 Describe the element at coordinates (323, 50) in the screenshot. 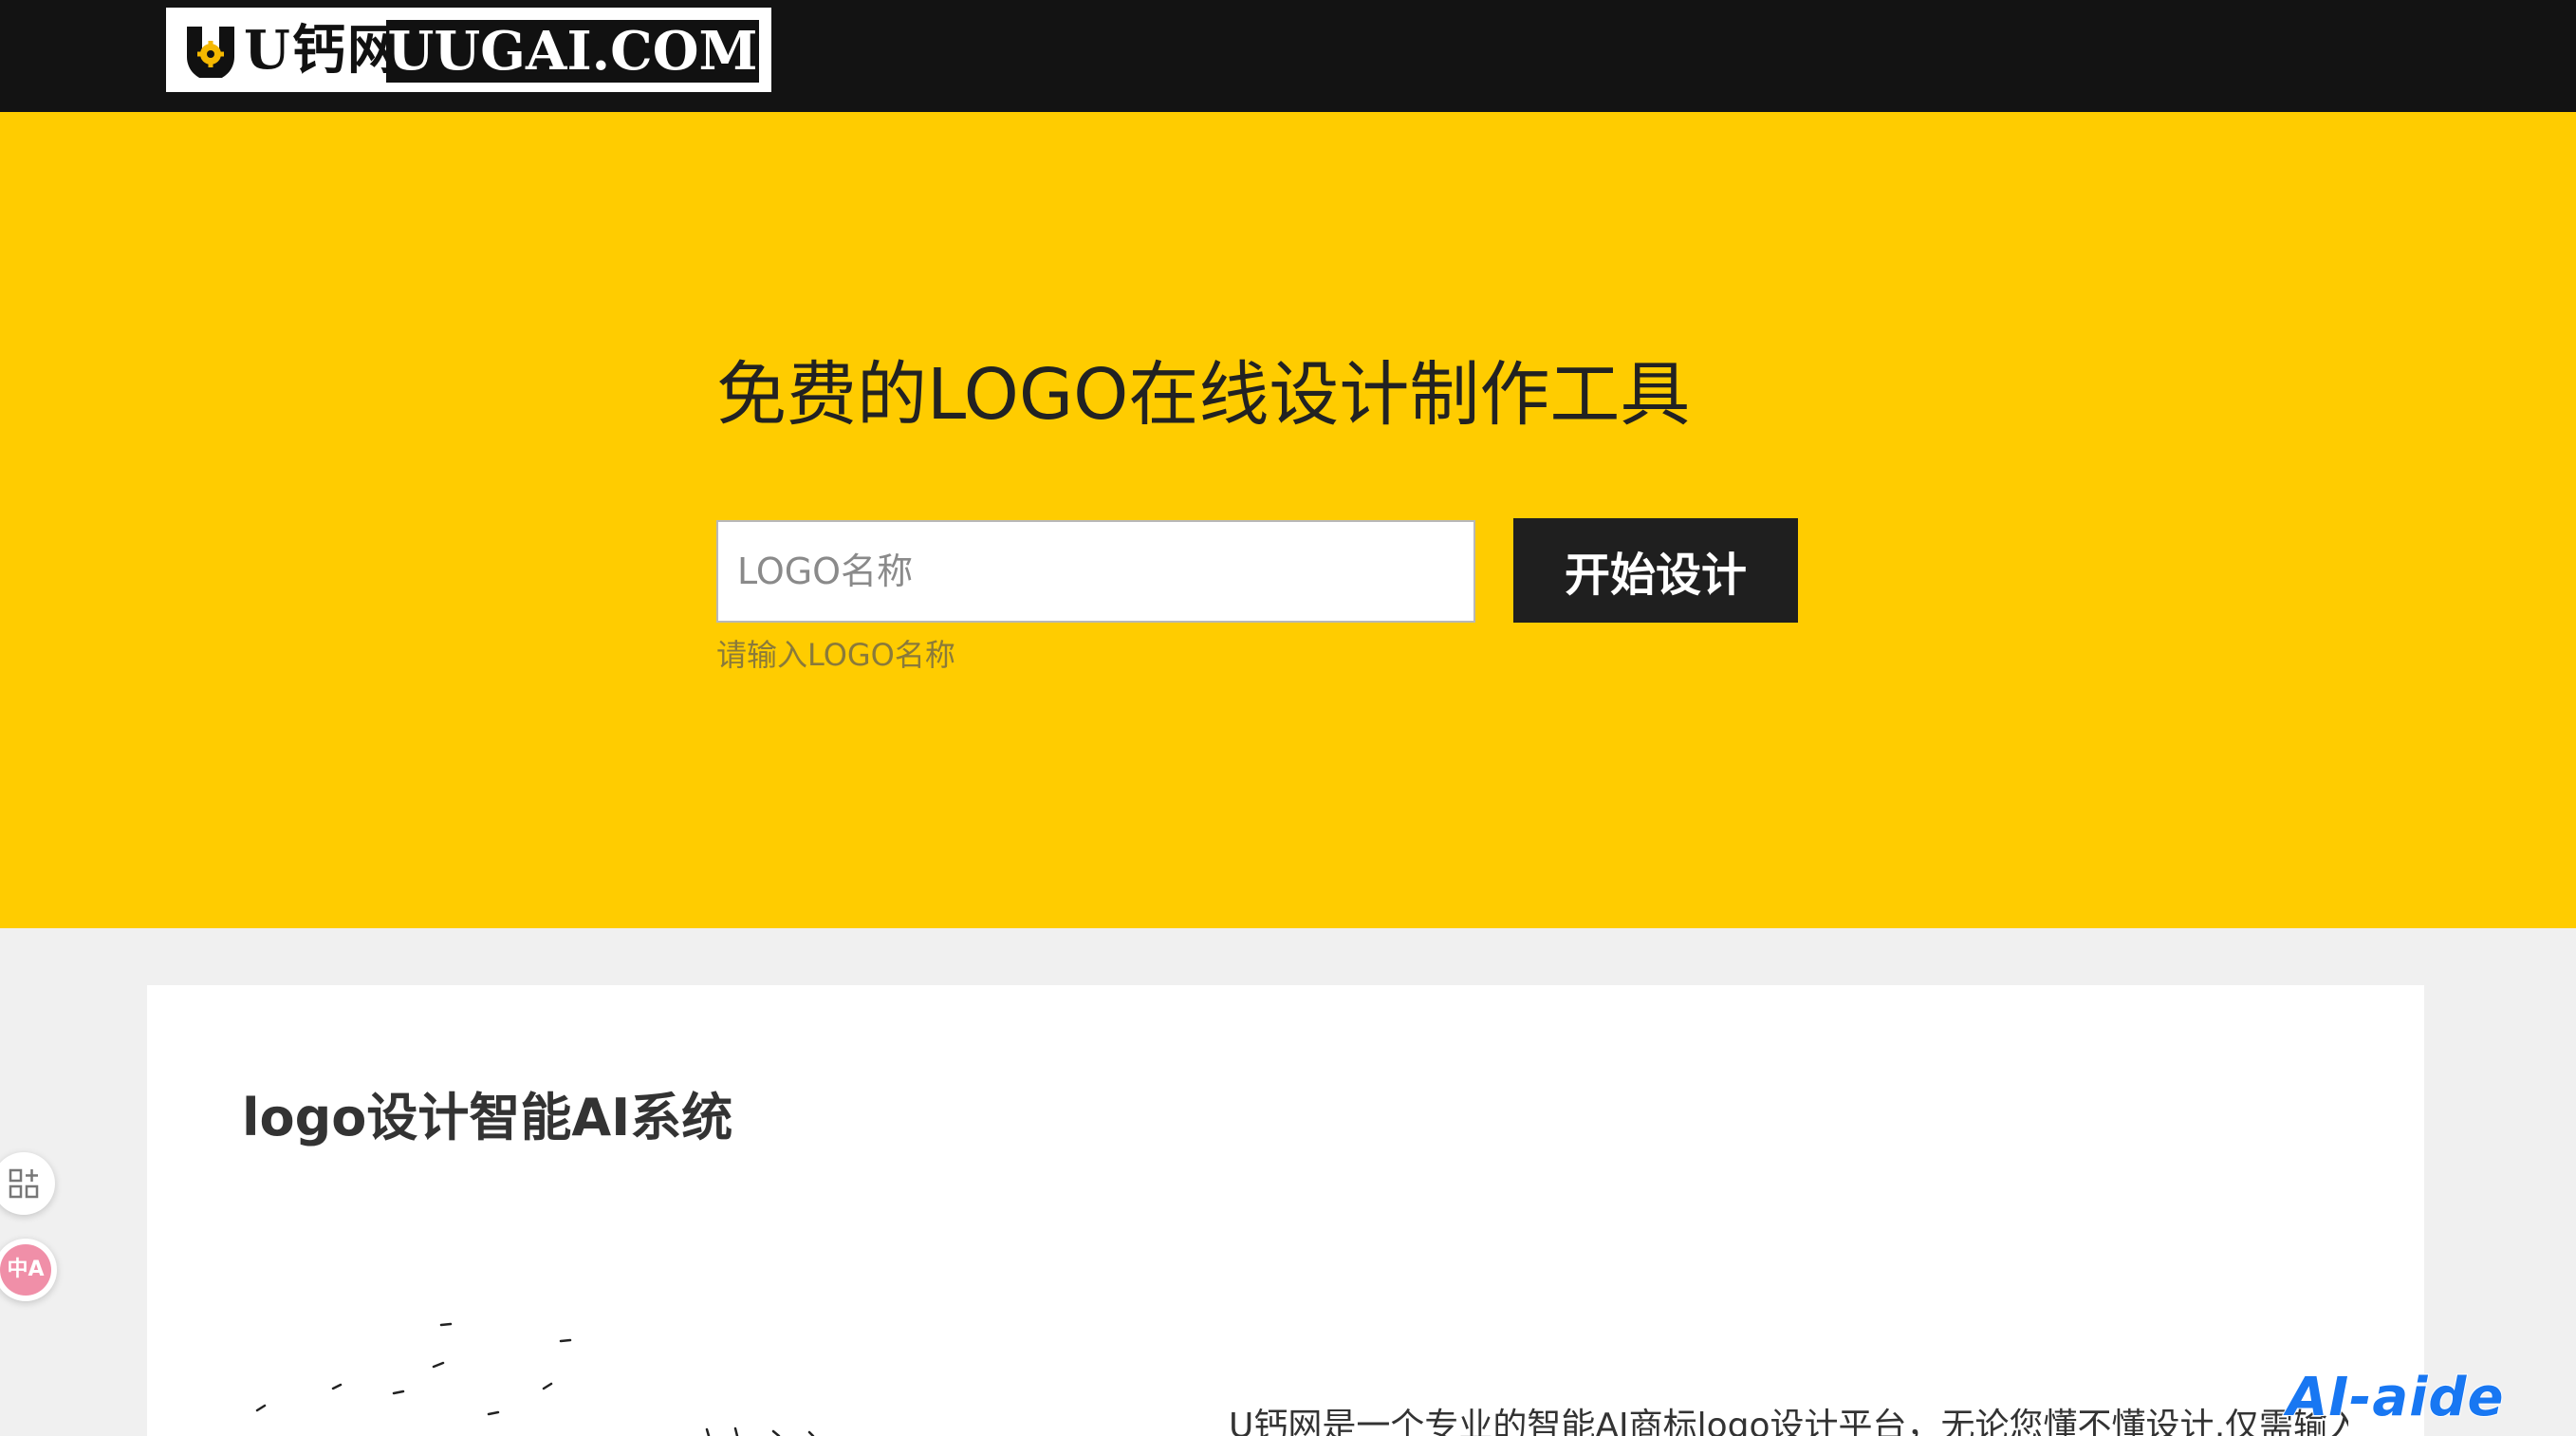

I see `logo-chinese-text: U钙网` at that location.